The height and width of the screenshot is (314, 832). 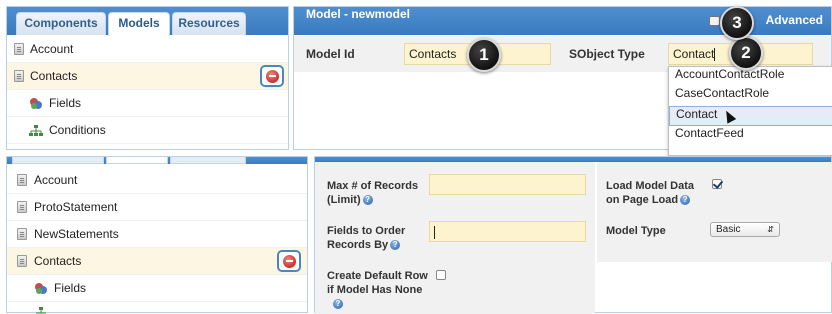 What do you see at coordinates (147, 130) in the screenshot?
I see `tree-item-conditions: Conditions` at bounding box center [147, 130].